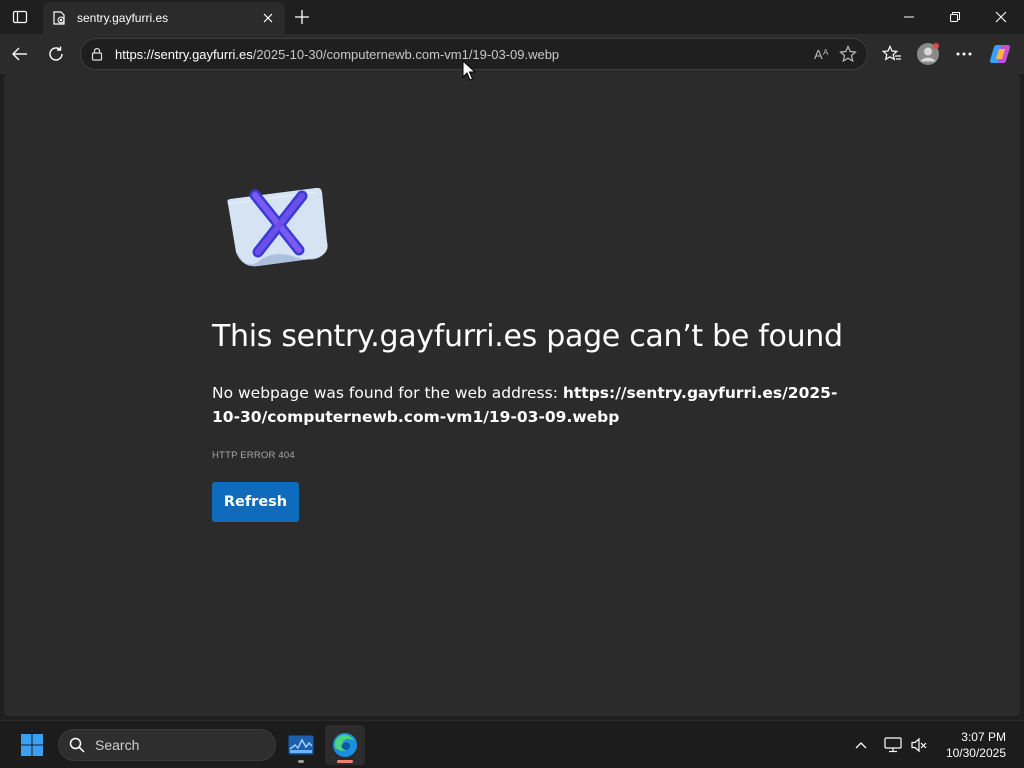 Image resolution: width=1024 pixels, height=768 pixels. I want to click on favicon-icon, so click(59, 18).